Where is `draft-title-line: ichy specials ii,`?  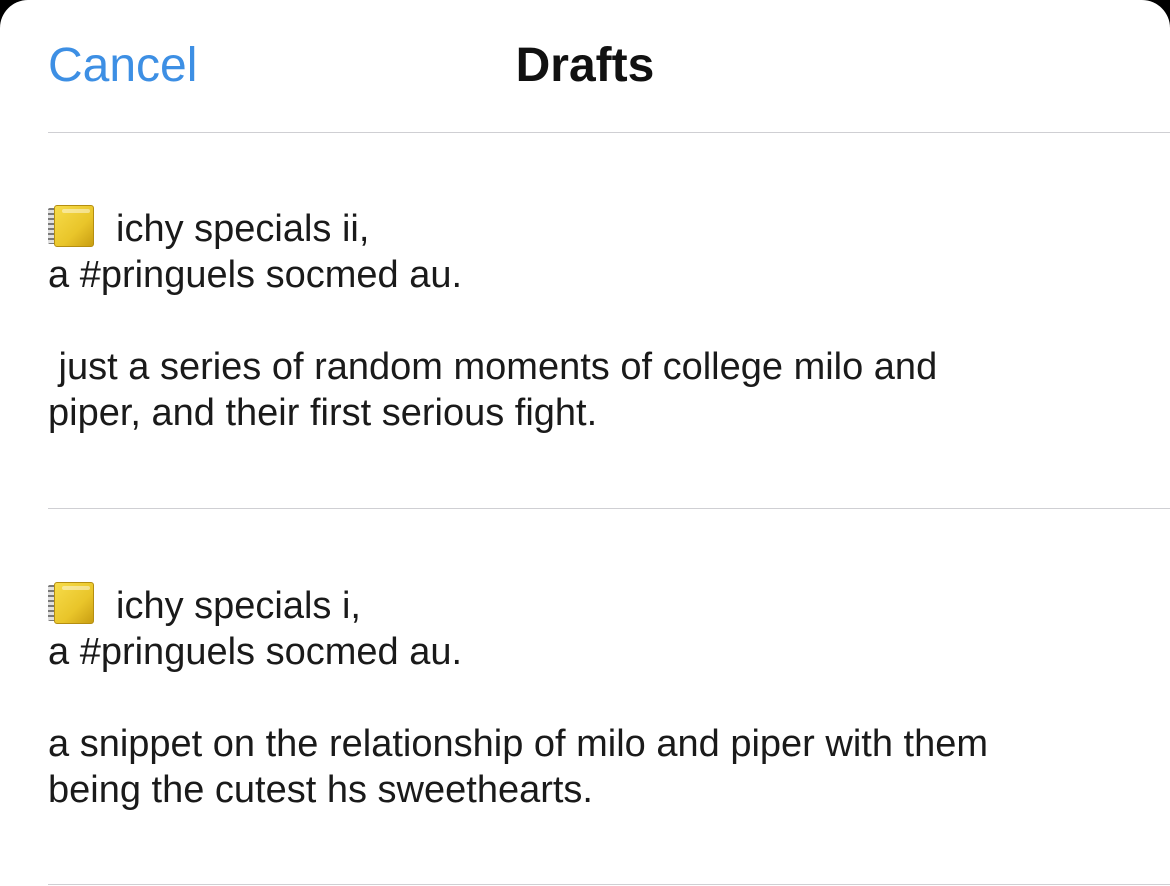 draft-title-line: ichy specials ii, is located at coordinates (588, 228).